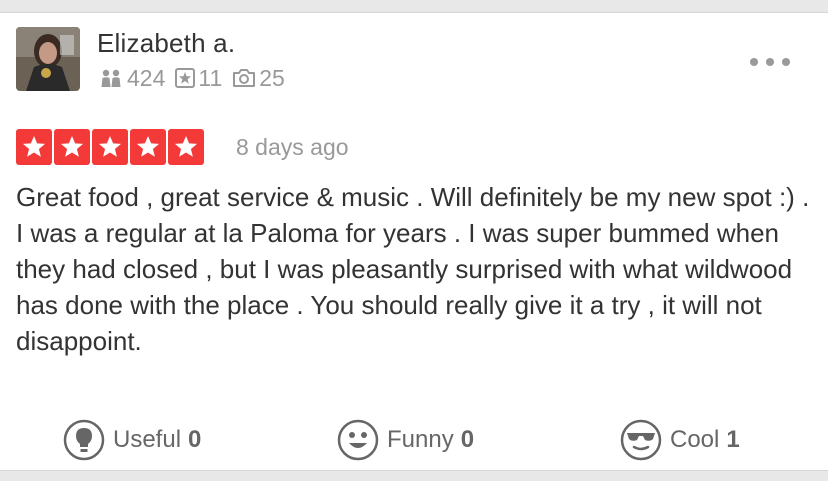 Image resolution: width=828 pixels, height=481 pixels. Describe the element at coordinates (195, 439) in the screenshot. I see `useful-count: 0` at that location.